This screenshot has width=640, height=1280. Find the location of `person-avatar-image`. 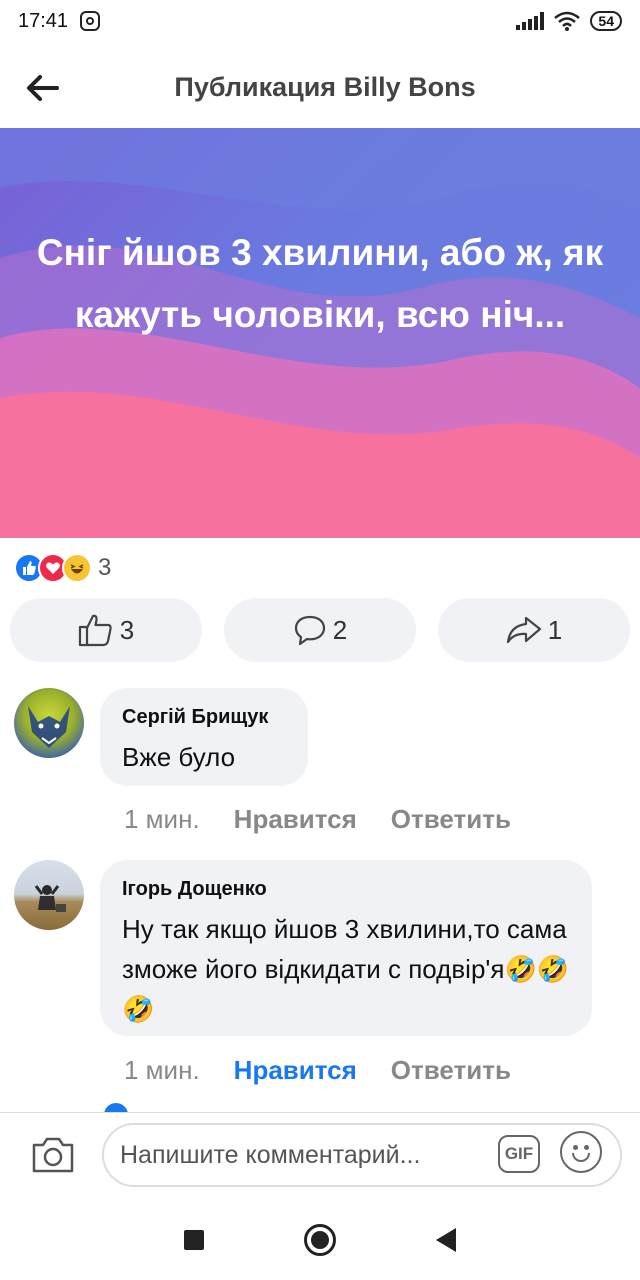

person-avatar-image is located at coordinates (50, 898).